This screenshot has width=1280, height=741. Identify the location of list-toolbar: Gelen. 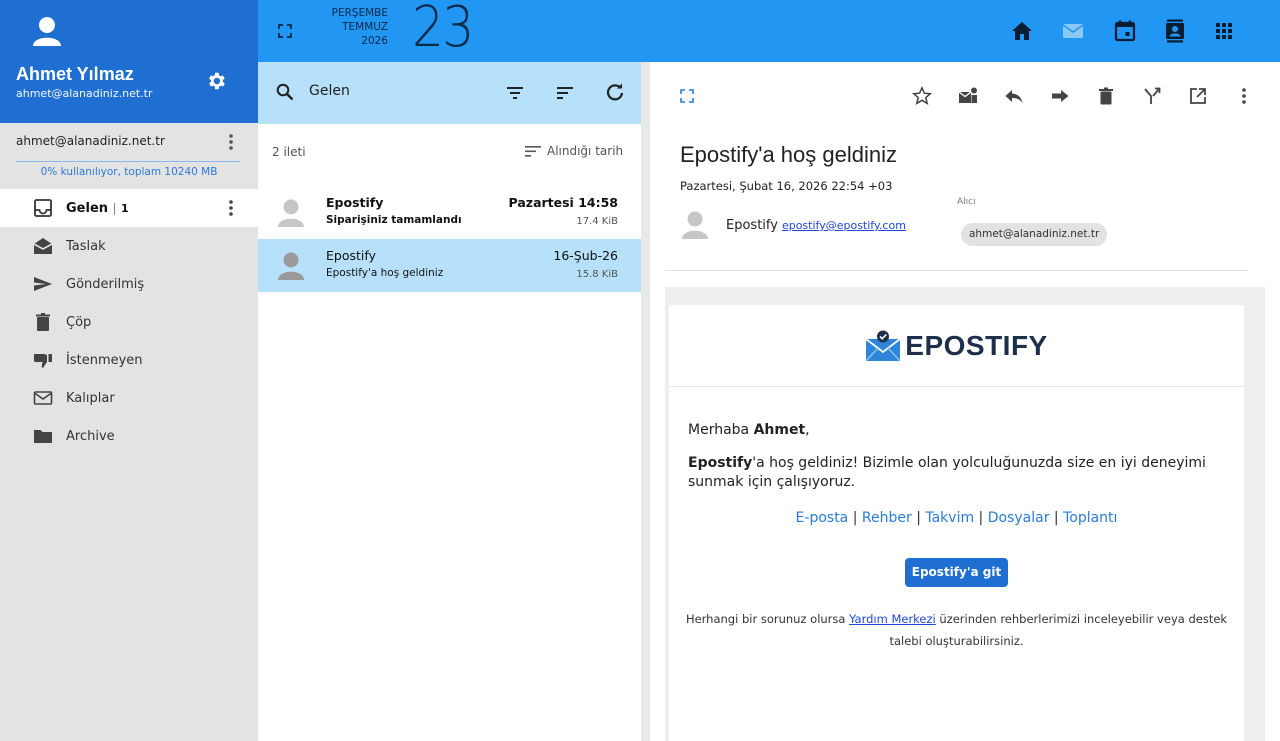
(449, 93).